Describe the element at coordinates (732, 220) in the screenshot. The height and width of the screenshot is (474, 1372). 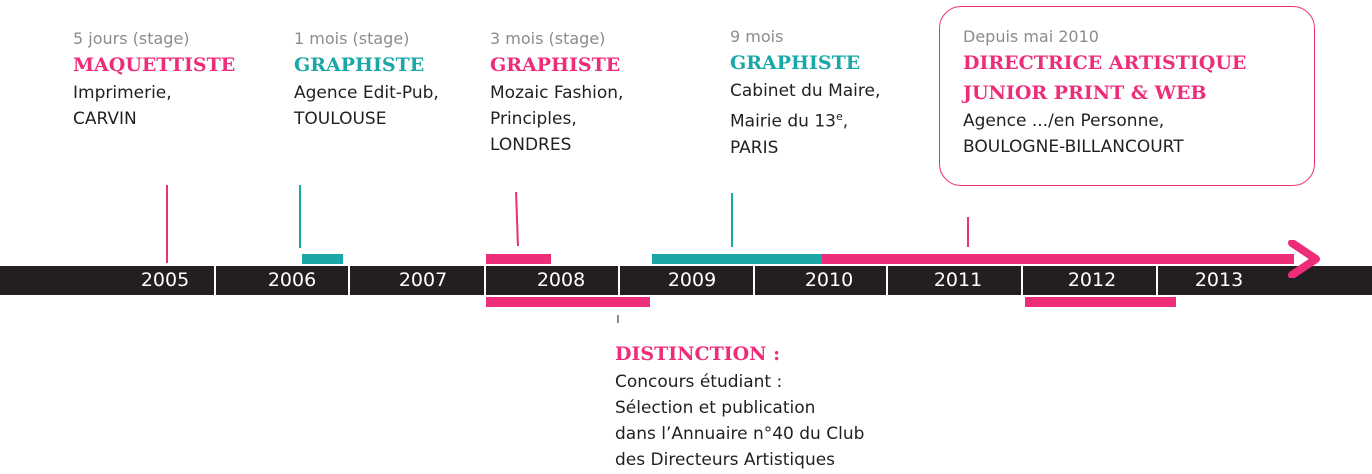
I see `connector-line-mairie` at that location.